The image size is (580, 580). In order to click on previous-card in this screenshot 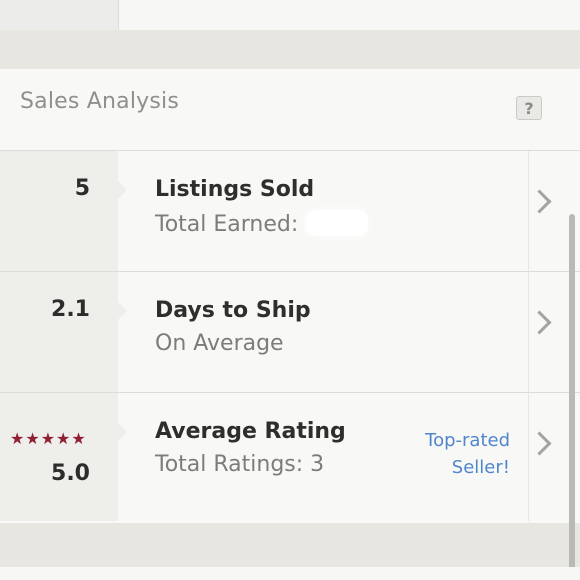, I will do `click(290, 15)`.